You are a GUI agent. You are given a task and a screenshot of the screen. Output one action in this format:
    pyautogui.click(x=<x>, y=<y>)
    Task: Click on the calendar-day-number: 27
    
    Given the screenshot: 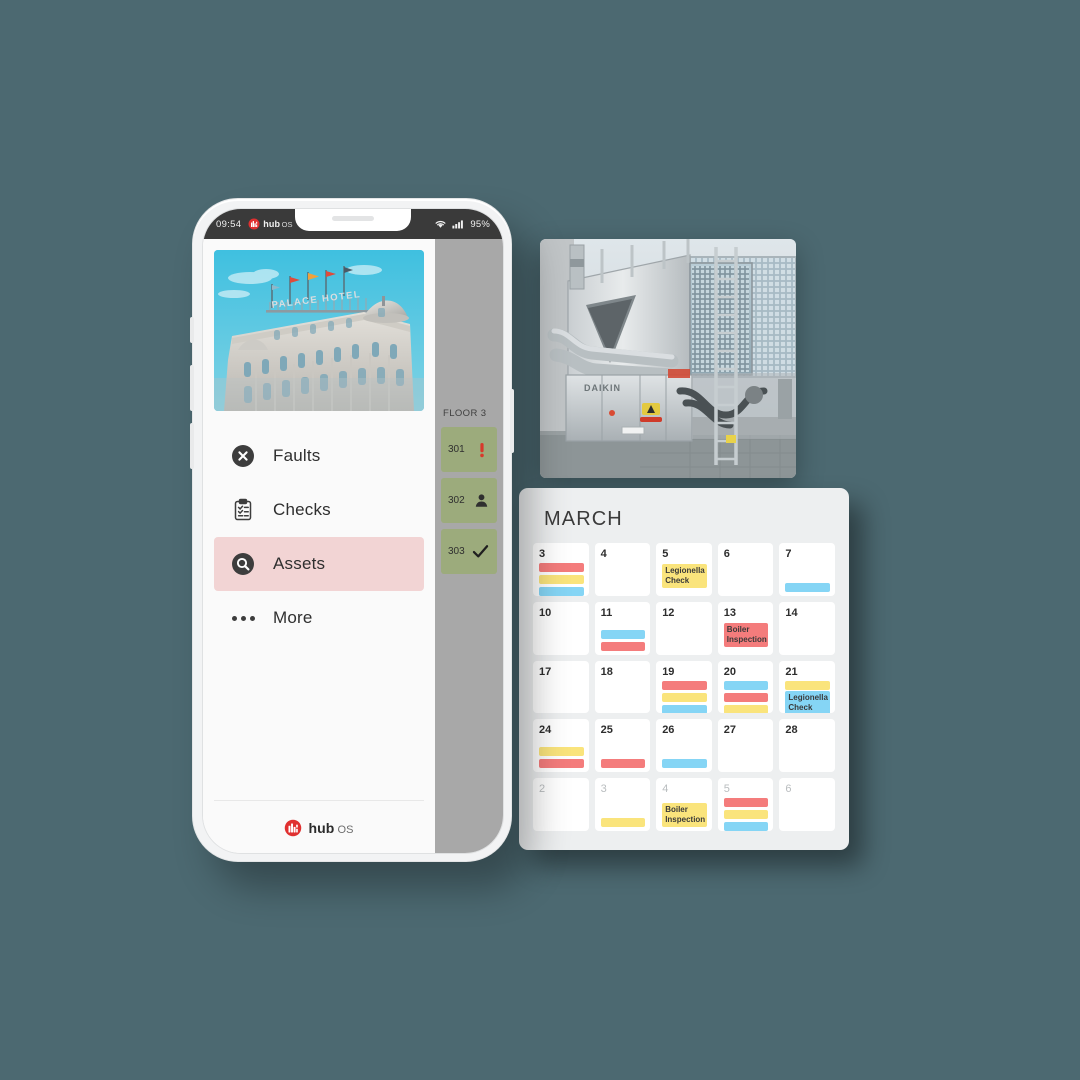 What is the action you would take?
    pyautogui.click(x=730, y=730)
    